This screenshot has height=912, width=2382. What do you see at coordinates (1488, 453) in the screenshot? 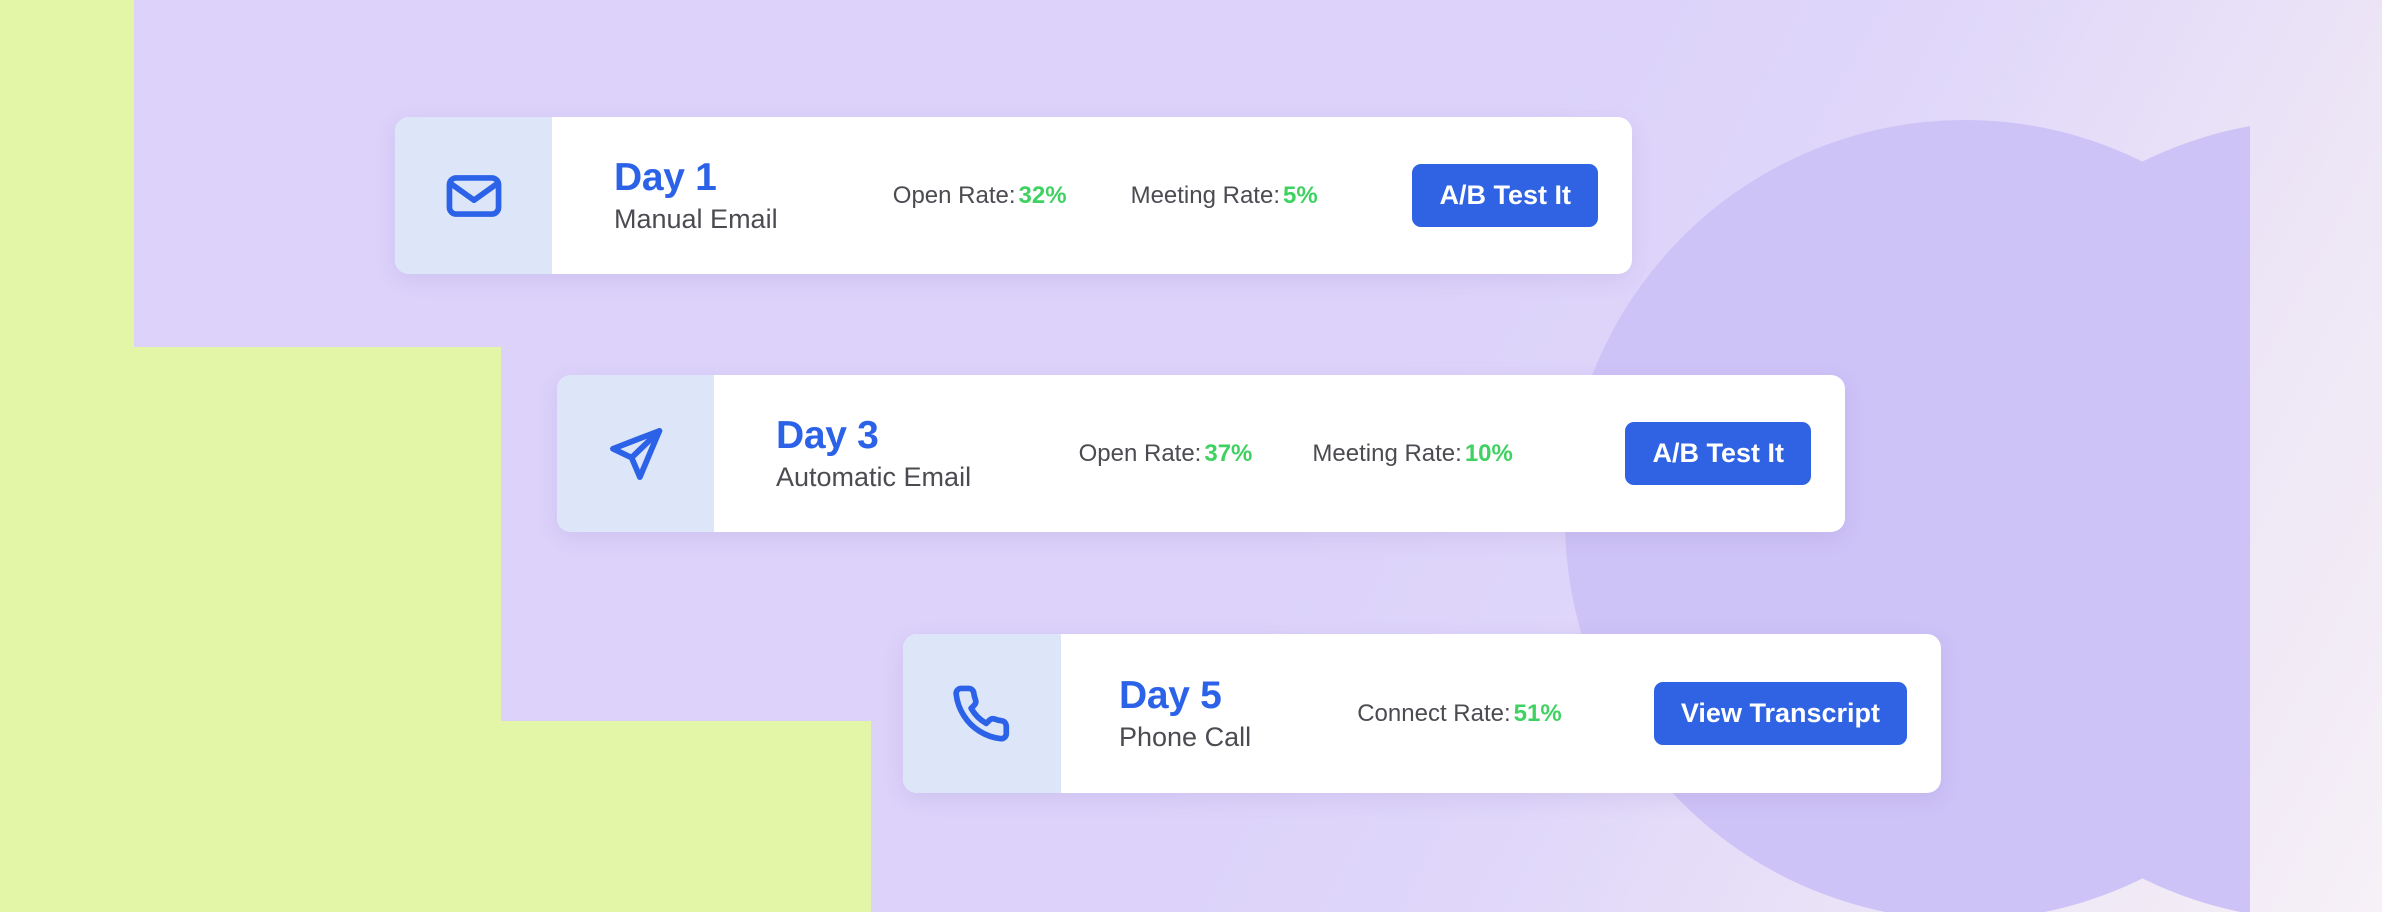
I see `metric-value: 10%` at bounding box center [1488, 453].